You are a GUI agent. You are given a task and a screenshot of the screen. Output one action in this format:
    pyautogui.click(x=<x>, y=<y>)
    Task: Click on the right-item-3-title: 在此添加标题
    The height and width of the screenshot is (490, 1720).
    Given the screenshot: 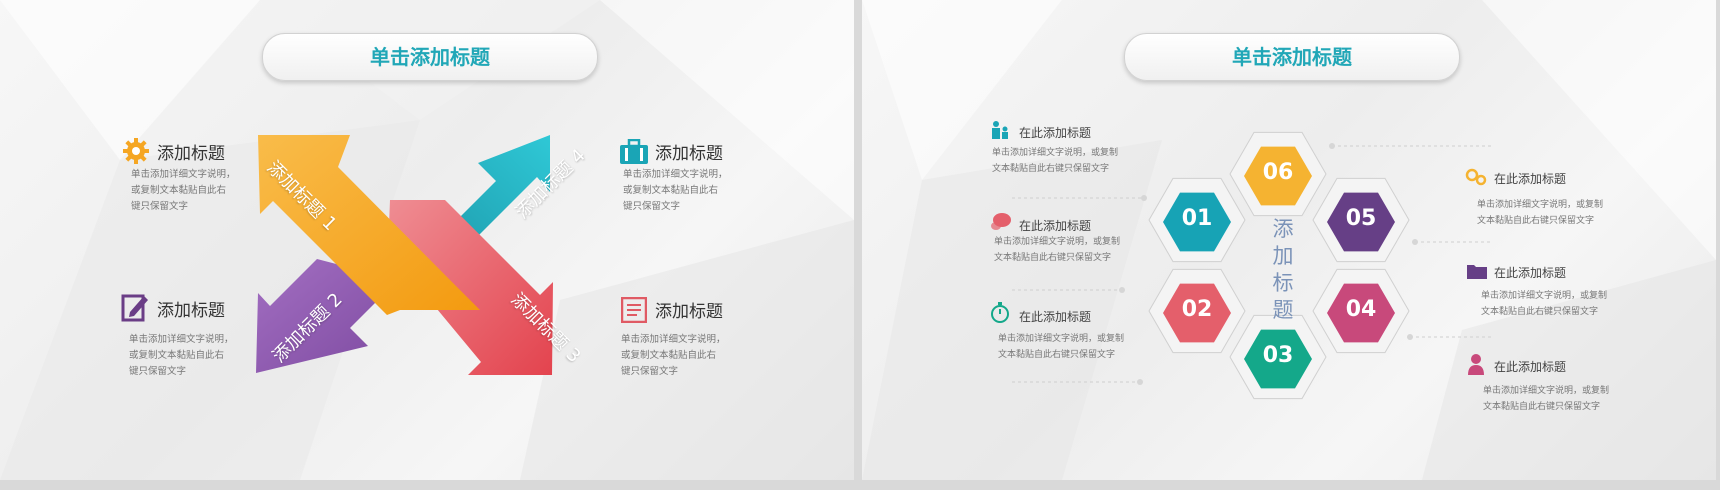 What is the action you would take?
    pyautogui.click(x=1530, y=366)
    